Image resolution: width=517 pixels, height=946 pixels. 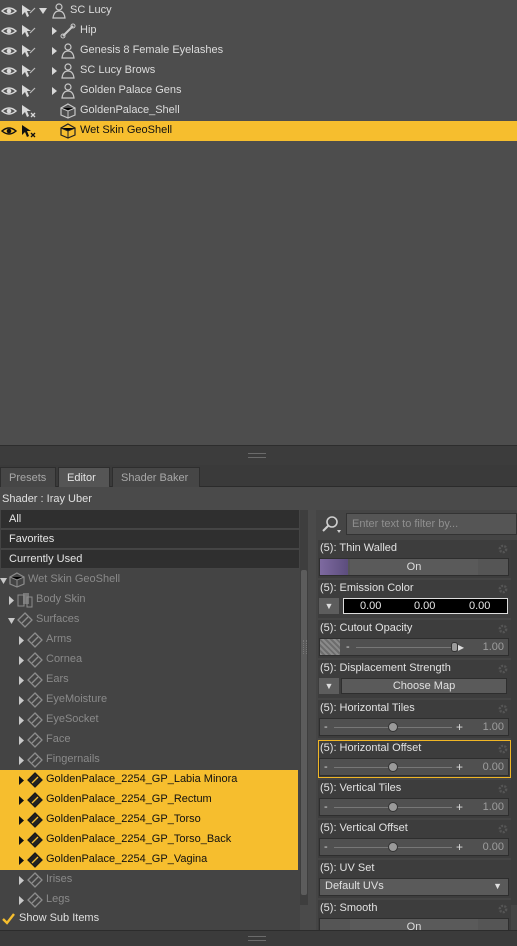 What do you see at coordinates (497, 886) in the screenshot?
I see `chevron-down-icon: ▼` at bounding box center [497, 886].